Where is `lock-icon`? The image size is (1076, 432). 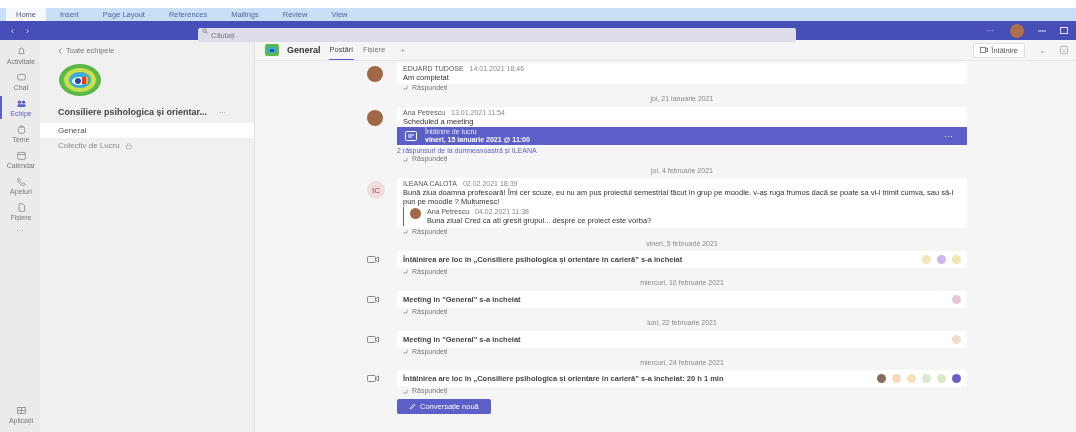 lock-icon is located at coordinates (128, 145).